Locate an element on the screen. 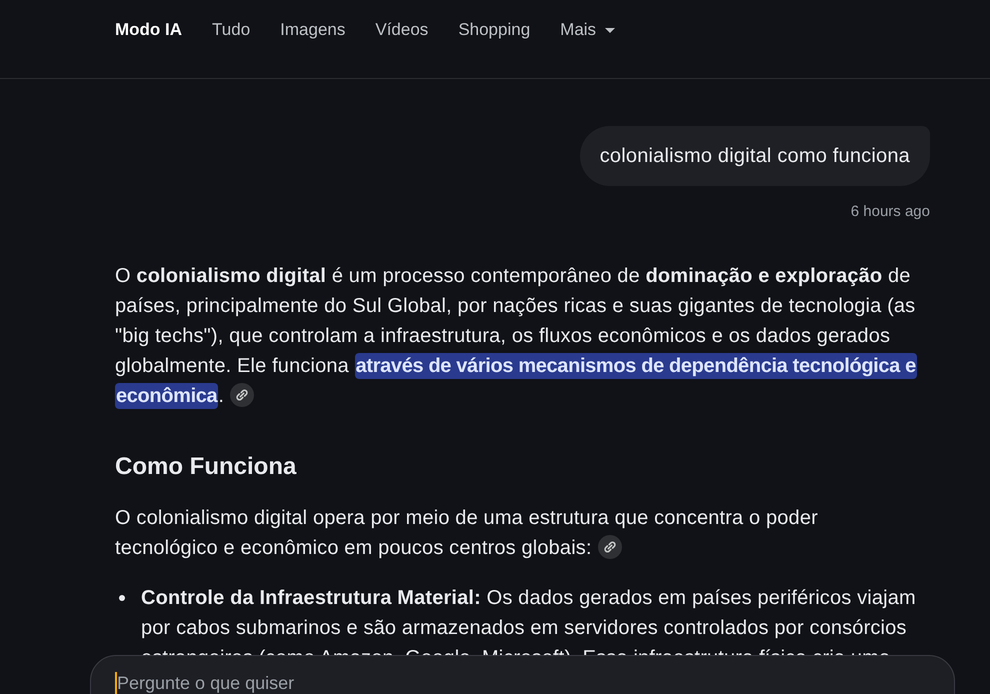  answer-paragraph: O colonialismo digital opera por meio de uma estrutura que concentra o poder tecnológico e econômico em poucos centros globais: is located at coordinates (466, 533).